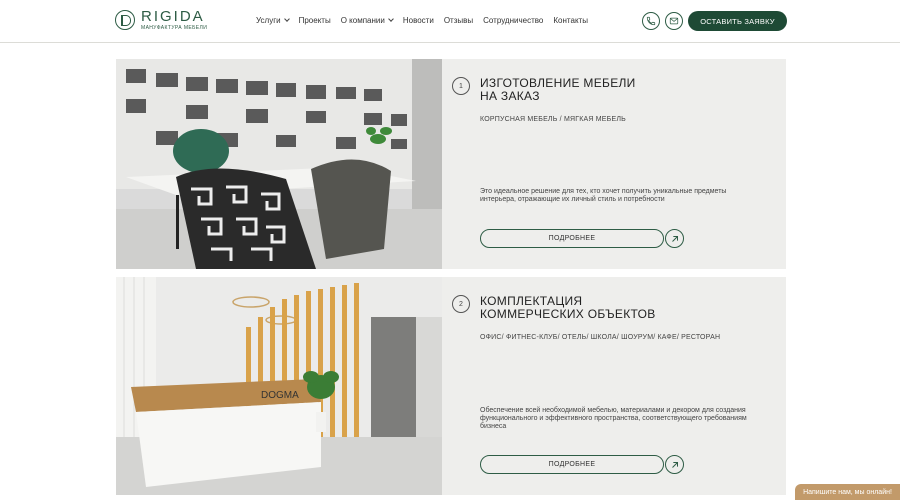 The height and width of the screenshot is (500, 900). Describe the element at coordinates (315, 20) in the screenshot. I see `nav-item-projects: Проекты` at that location.